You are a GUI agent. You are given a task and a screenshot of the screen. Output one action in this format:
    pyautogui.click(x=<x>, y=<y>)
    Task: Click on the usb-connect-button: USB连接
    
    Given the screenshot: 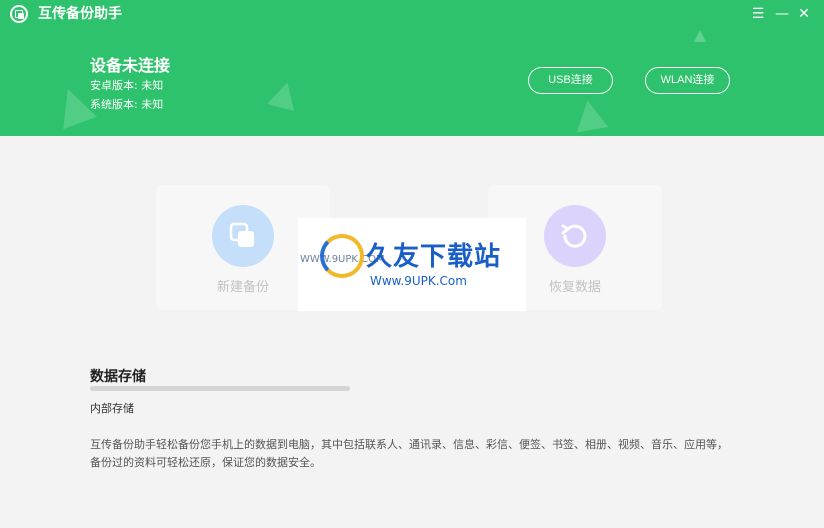 What is the action you would take?
    pyautogui.click(x=570, y=80)
    